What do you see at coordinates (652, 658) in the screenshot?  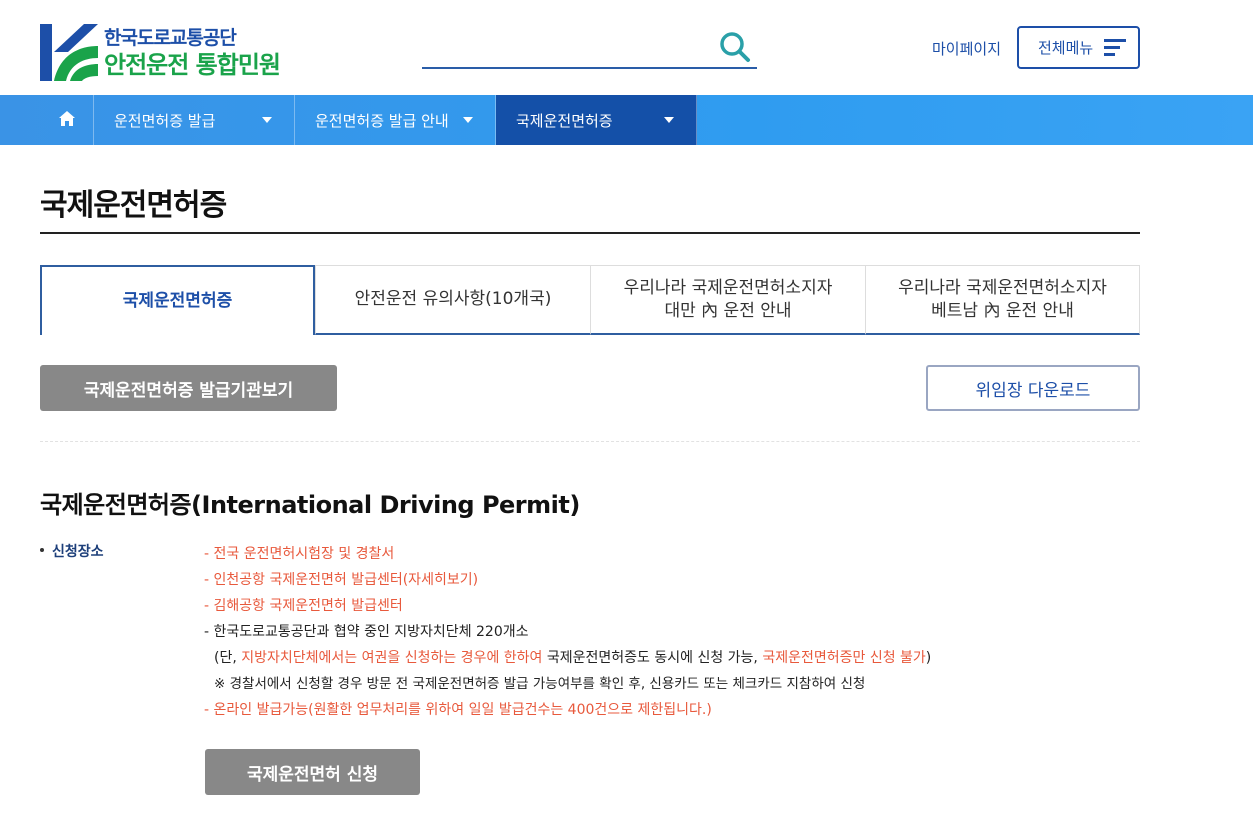 I see `note-text: 국제운전면허증도 동시에 신청 가능,` at bounding box center [652, 658].